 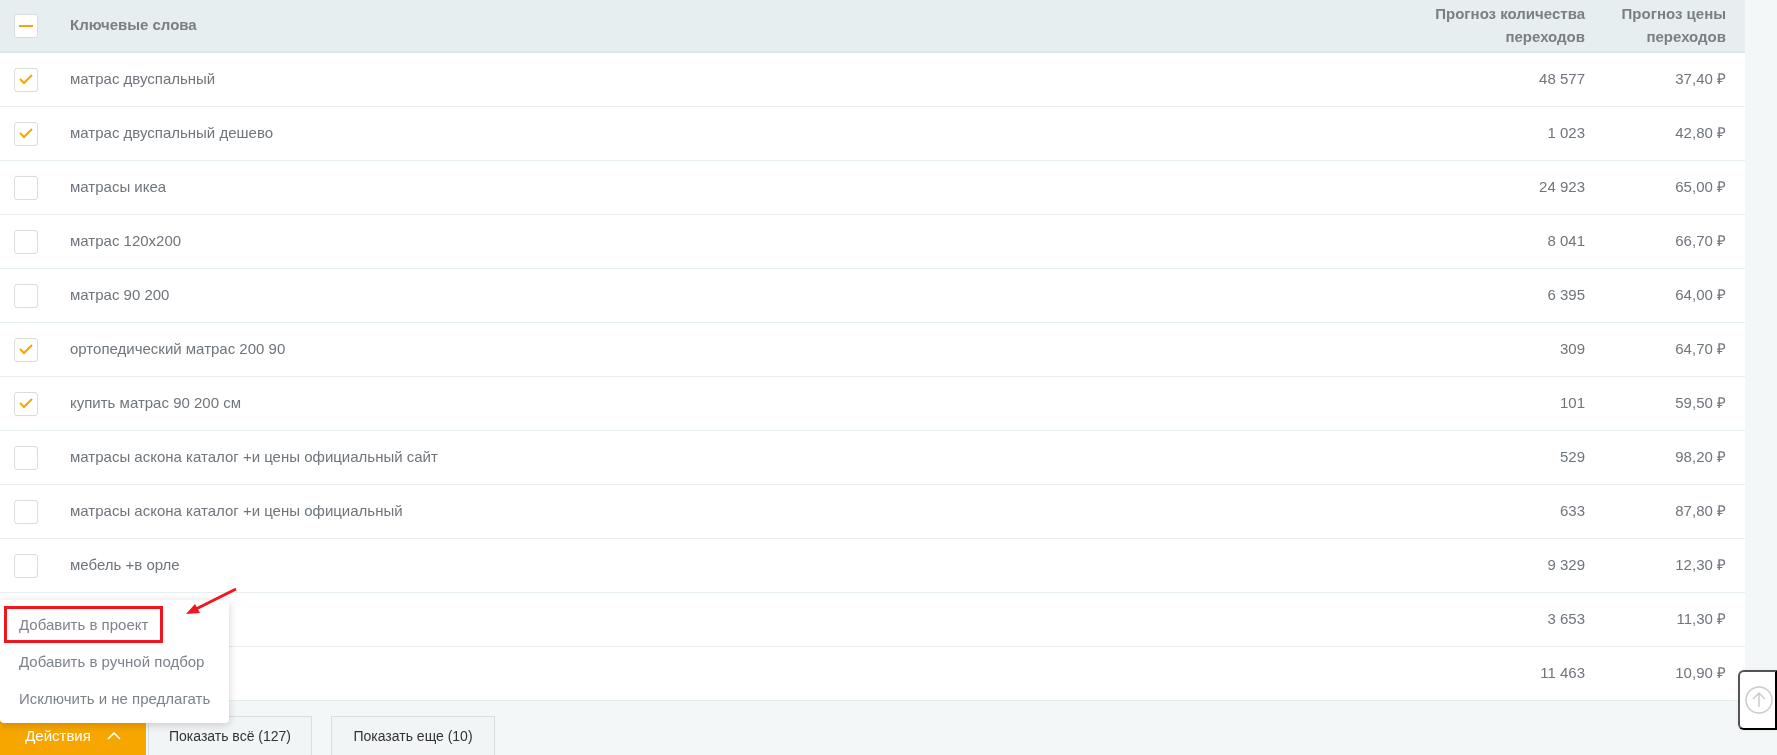 What do you see at coordinates (1700, 511) in the screenshot?
I see `price-value: 87,80 ₽` at bounding box center [1700, 511].